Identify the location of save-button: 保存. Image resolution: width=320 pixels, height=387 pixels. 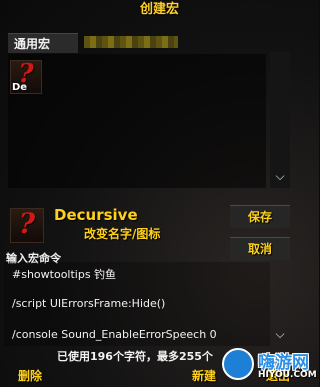
(260, 216).